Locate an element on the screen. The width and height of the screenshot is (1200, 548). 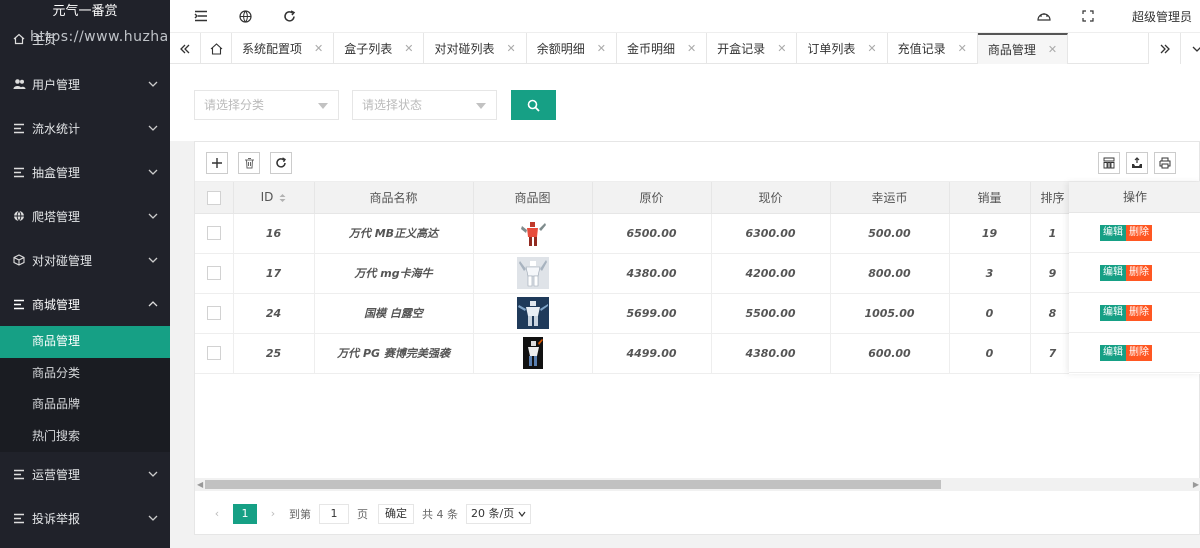
tab-box-list: 盒子列表 ✕ is located at coordinates (379, 48).